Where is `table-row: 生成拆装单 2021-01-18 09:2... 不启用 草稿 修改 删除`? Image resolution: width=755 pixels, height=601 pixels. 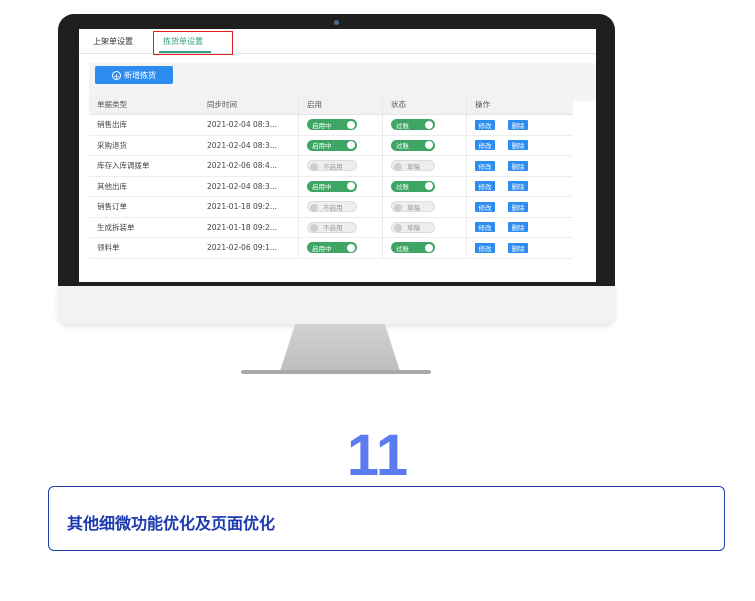
table-row: 生成拆装单 2021-01-18 09:2... 不启用 草稿 修改 删除 is located at coordinates (331, 227).